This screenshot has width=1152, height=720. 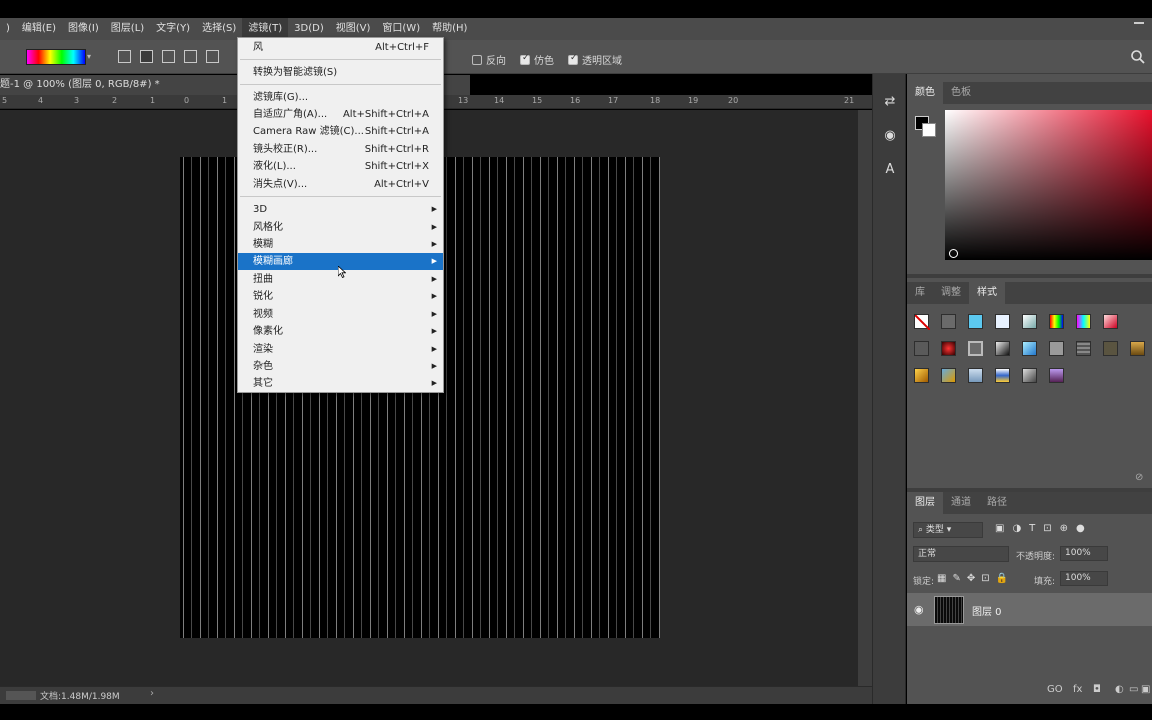 What do you see at coordinates (949, 610) in the screenshot?
I see `layer-thumbnail` at bounding box center [949, 610].